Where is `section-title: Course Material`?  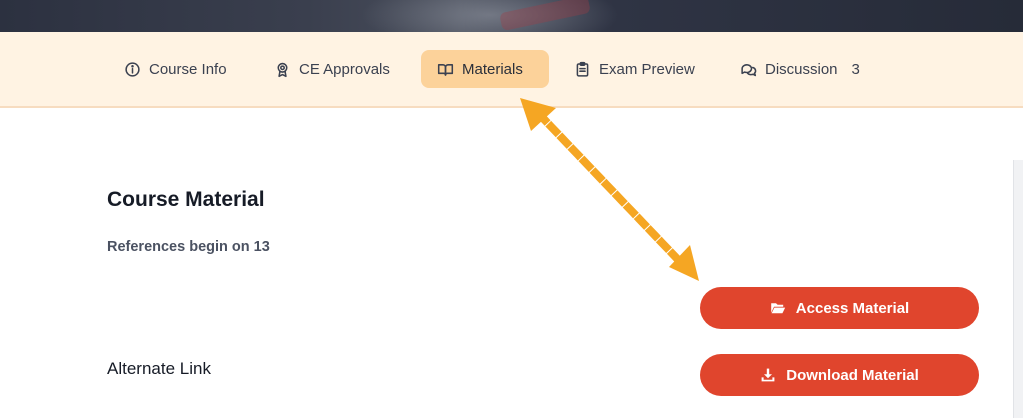
section-title: Course Material is located at coordinates (186, 199).